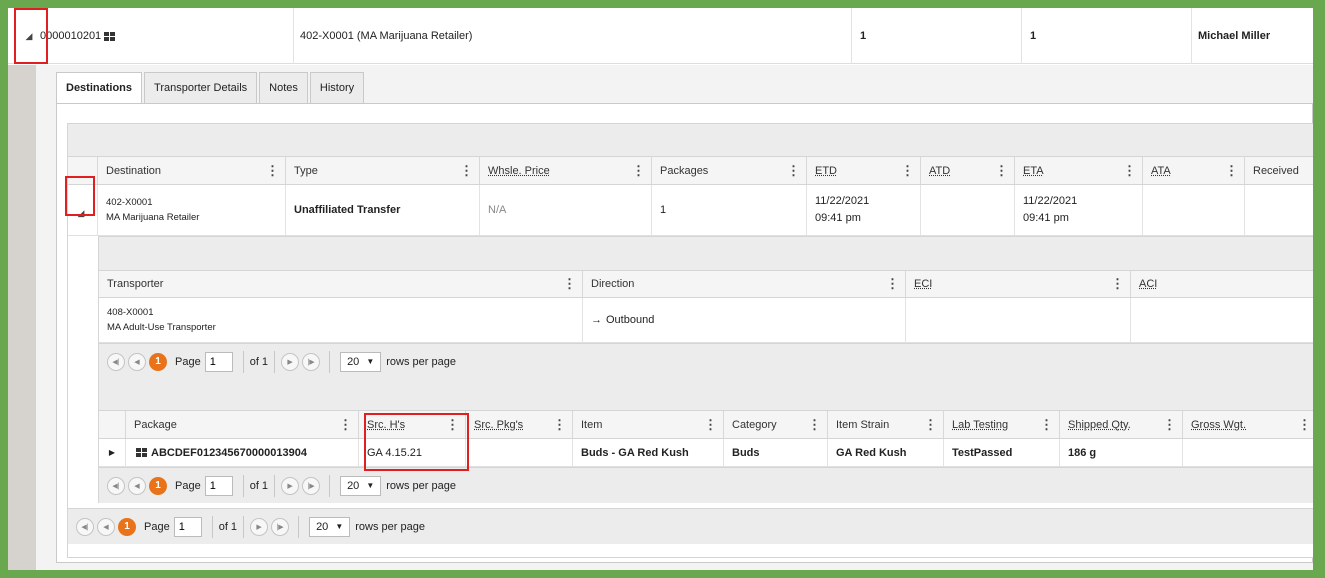  Describe the element at coordinates (1222, 320) in the screenshot. I see `aci-cell` at that location.